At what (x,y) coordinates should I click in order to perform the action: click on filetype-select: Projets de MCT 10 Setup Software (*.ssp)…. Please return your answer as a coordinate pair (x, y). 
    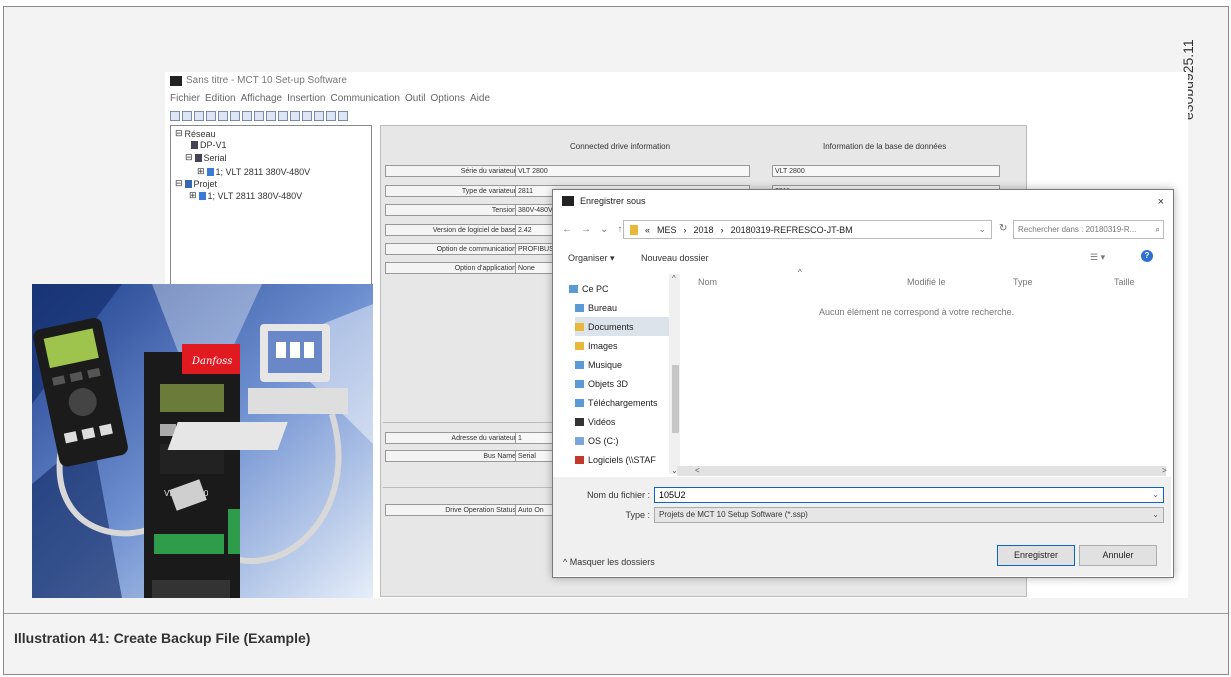
    Looking at the image, I should click on (909, 515).